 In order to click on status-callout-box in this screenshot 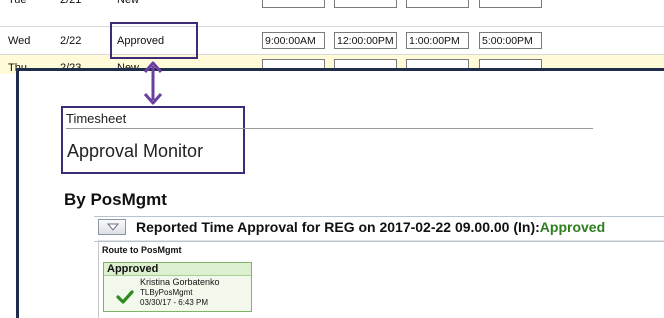, I will do `click(154, 40)`.